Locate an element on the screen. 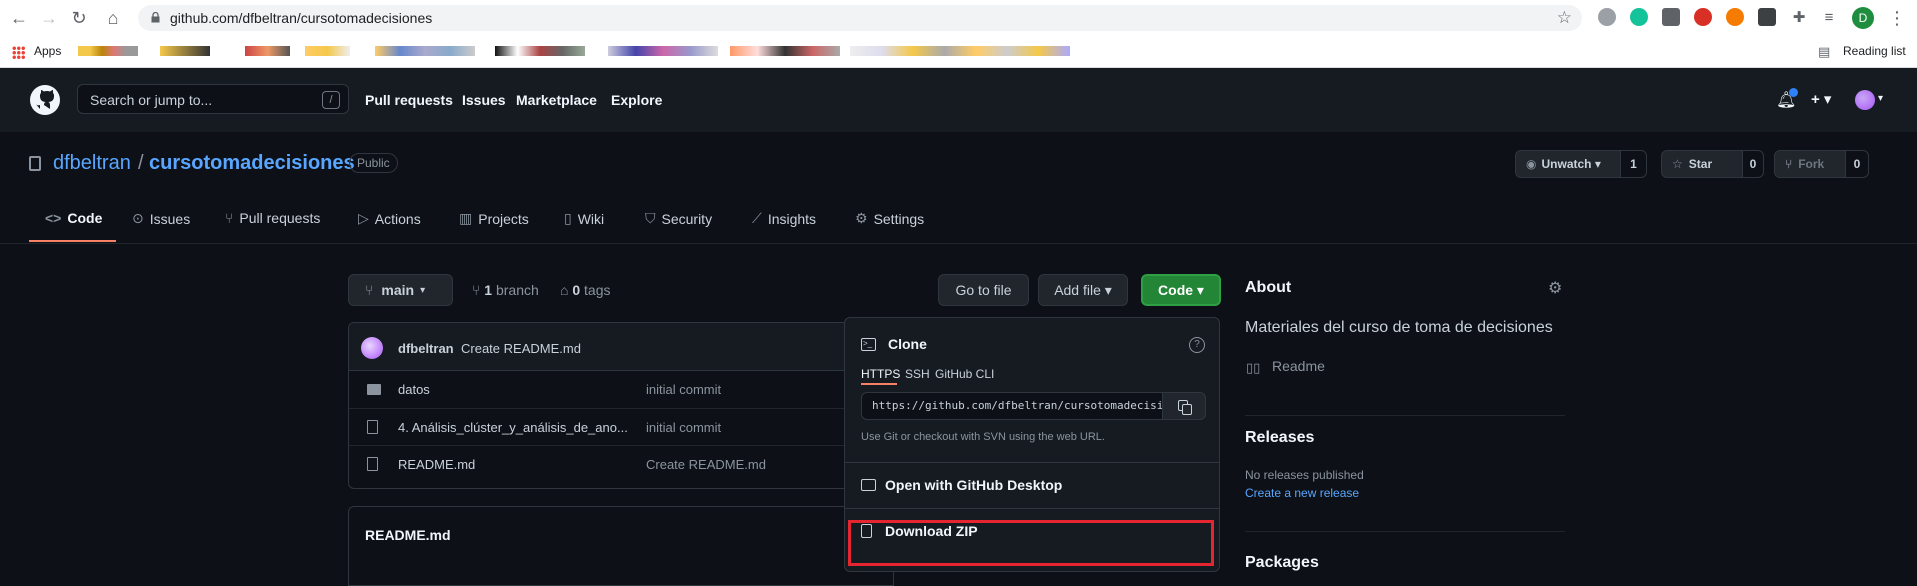 This screenshot has width=1917, height=586. no-releases-text: No releases published is located at coordinates (1304, 475).